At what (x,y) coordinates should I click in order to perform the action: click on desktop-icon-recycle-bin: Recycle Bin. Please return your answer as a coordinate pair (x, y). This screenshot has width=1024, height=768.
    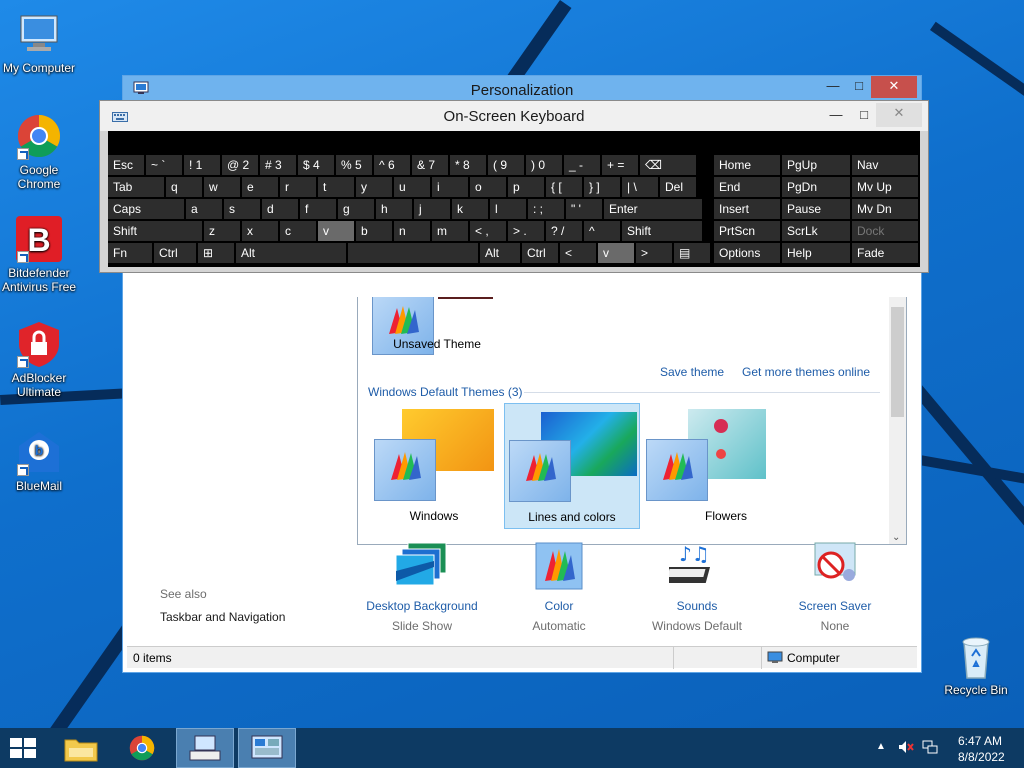
    Looking at the image, I should click on (976, 664).